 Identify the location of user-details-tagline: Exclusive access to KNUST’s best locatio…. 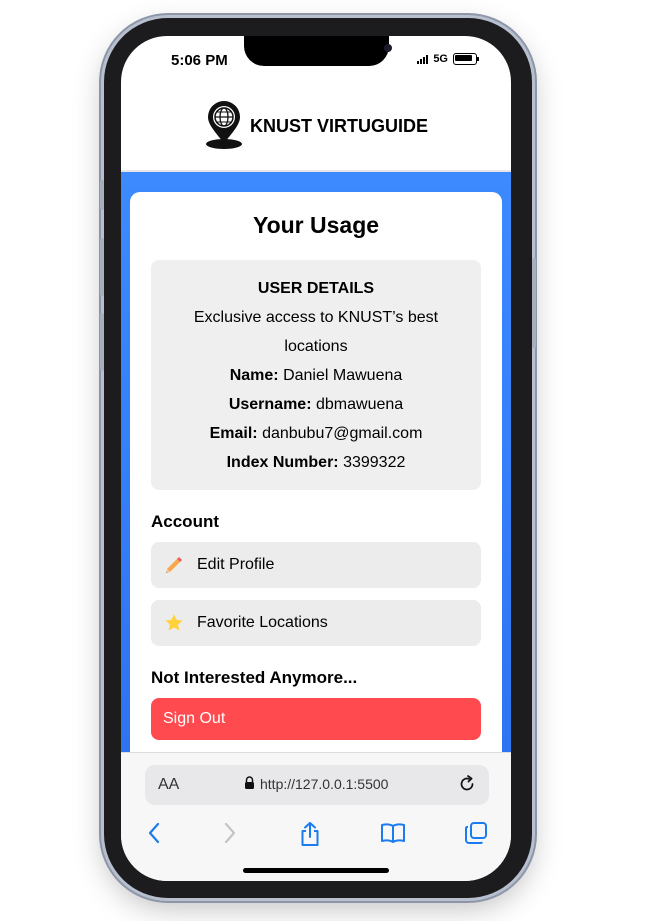
(316, 332).